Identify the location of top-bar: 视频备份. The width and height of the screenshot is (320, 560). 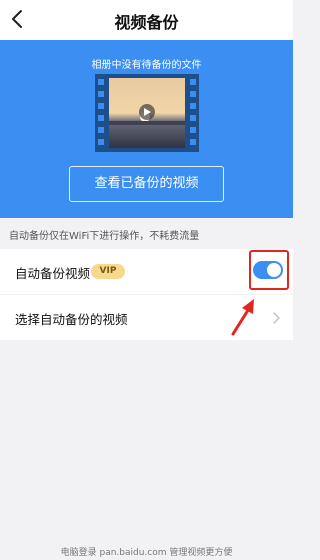
(146, 20).